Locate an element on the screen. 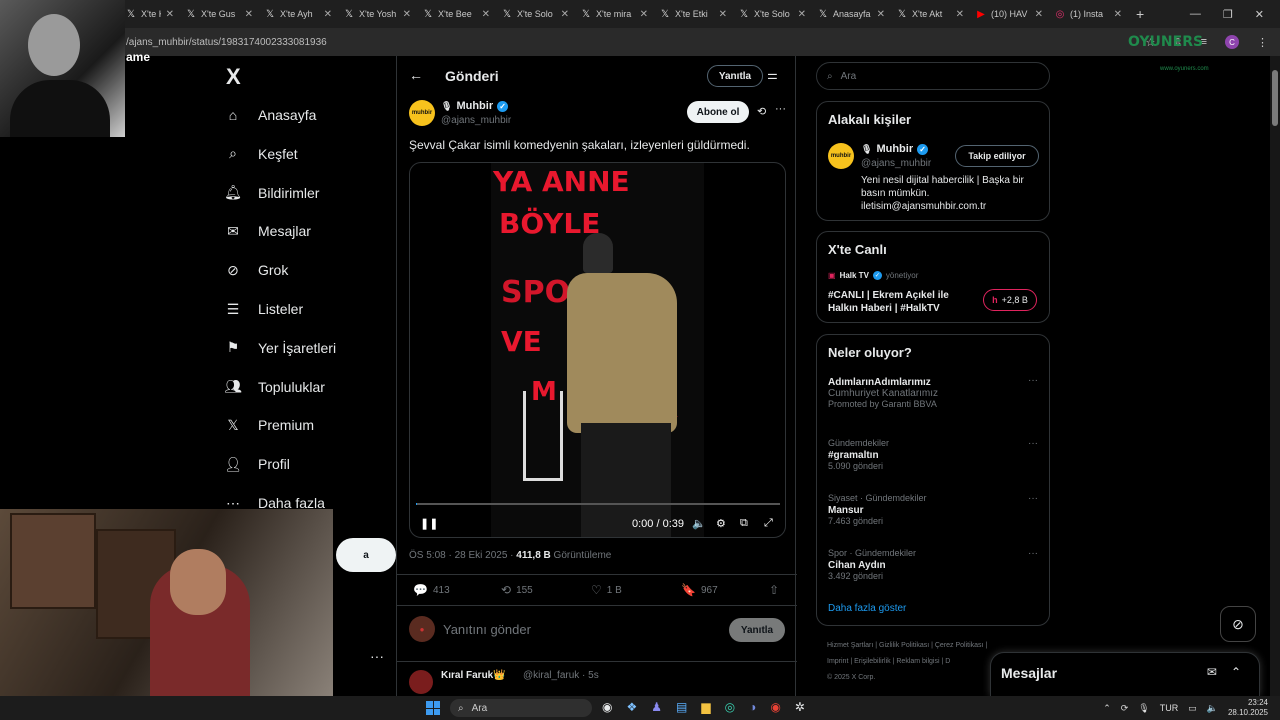 The image size is (1280, 720). nav-item-home: ⌂ Anasayfa is located at coordinates (302, 115).